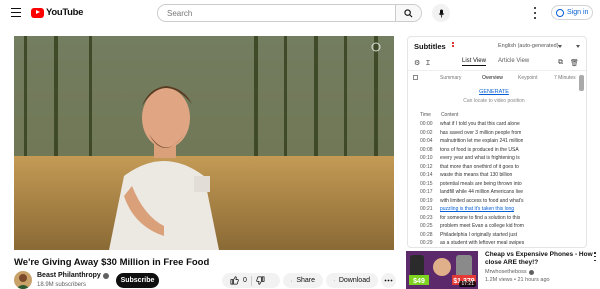 The height and width of the screenshot is (289, 600). What do you see at coordinates (506, 272) in the screenshot?
I see `recommended-channel-name: Mrwhosetheboss` at bounding box center [506, 272].